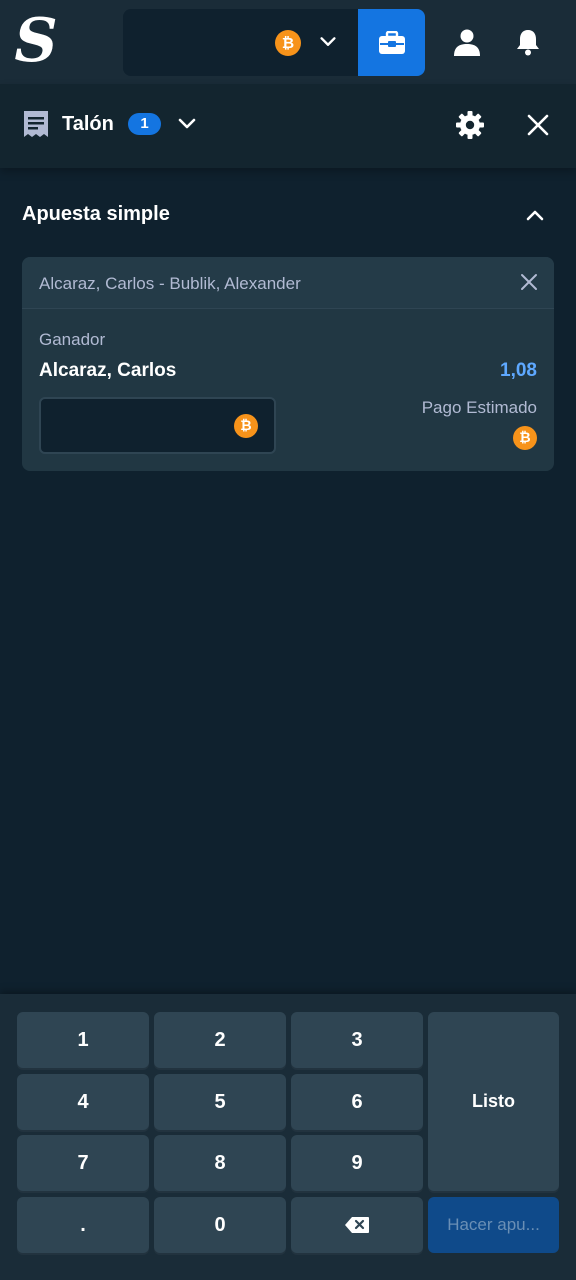  What do you see at coordinates (357, 1163) in the screenshot?
I see `key-9: 9` at bounding box center [357, 1163].